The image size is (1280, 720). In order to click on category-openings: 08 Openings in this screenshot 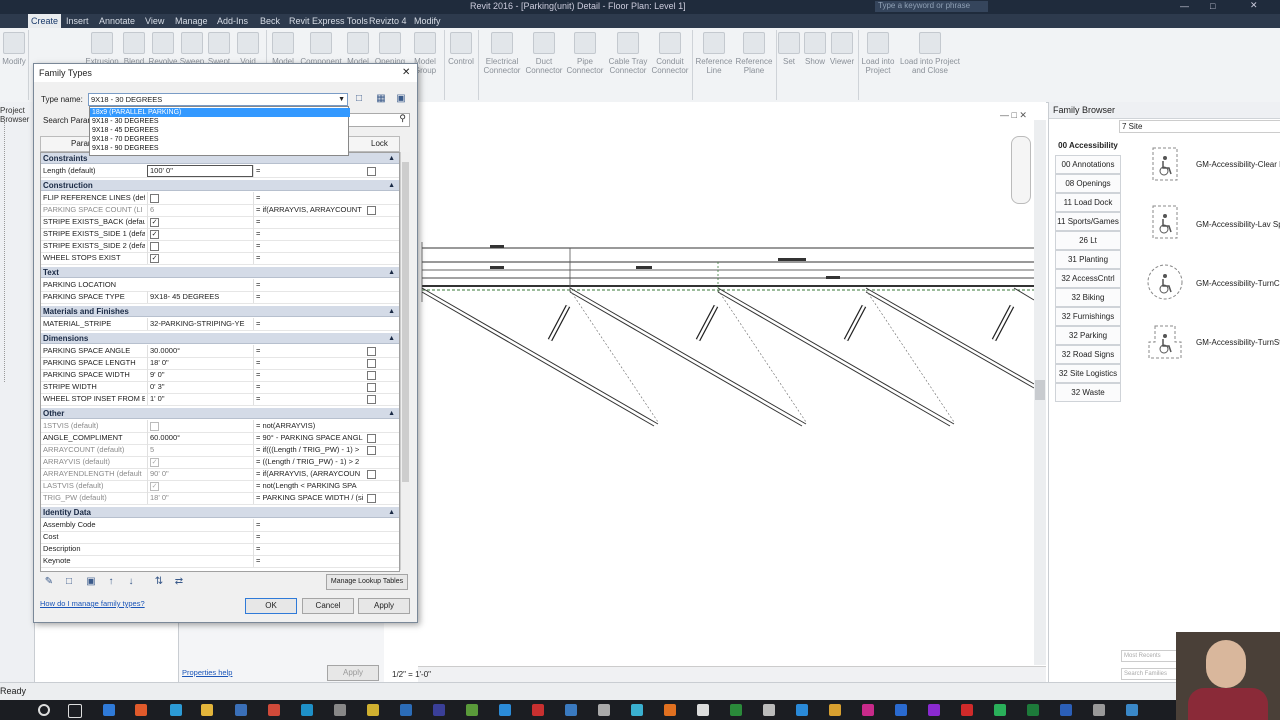, I will do `click(1088, 183)`.